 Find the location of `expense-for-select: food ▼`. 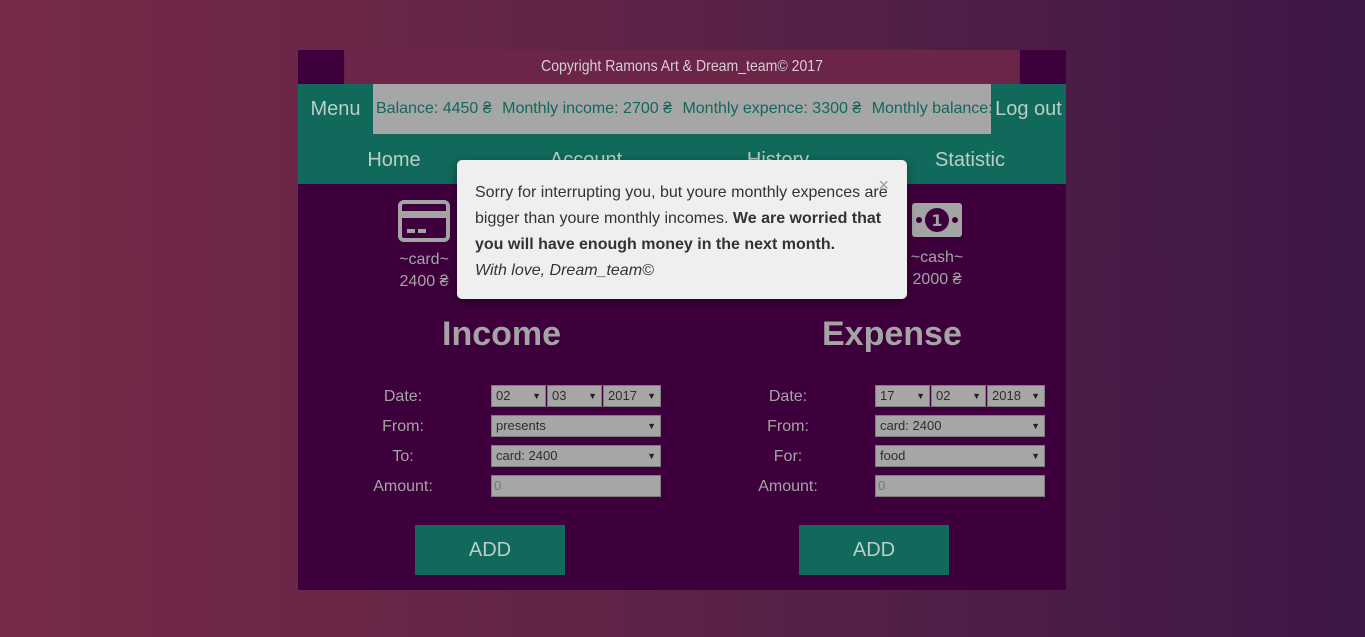

expense-for-select: food ▼ is located at coordinates (960, 456).